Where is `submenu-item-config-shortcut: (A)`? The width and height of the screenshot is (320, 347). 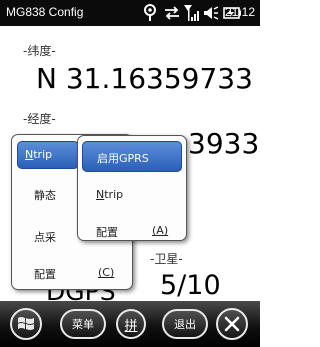 submenu-item-config-shortcut: (A) is located at coordinates (160, 230).